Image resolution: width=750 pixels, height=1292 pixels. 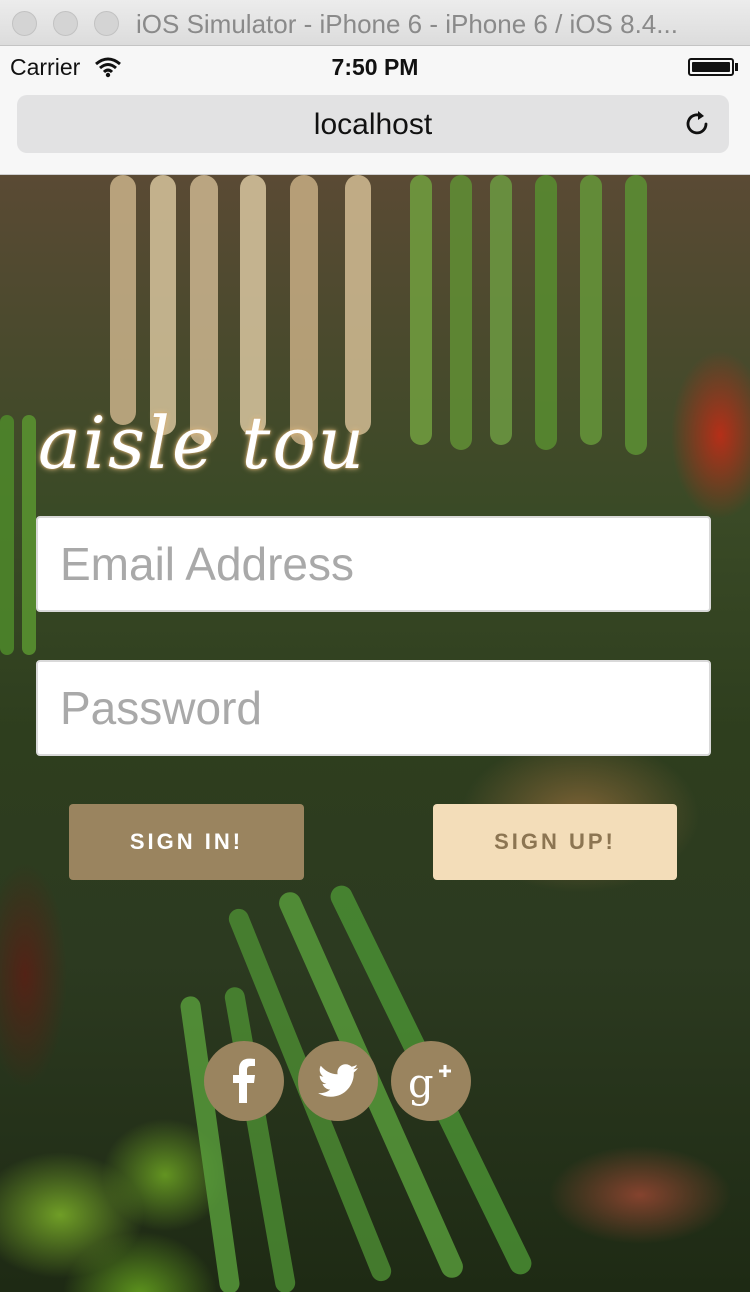 I want to click on minimize-window-button, so click(x=65, y=23).